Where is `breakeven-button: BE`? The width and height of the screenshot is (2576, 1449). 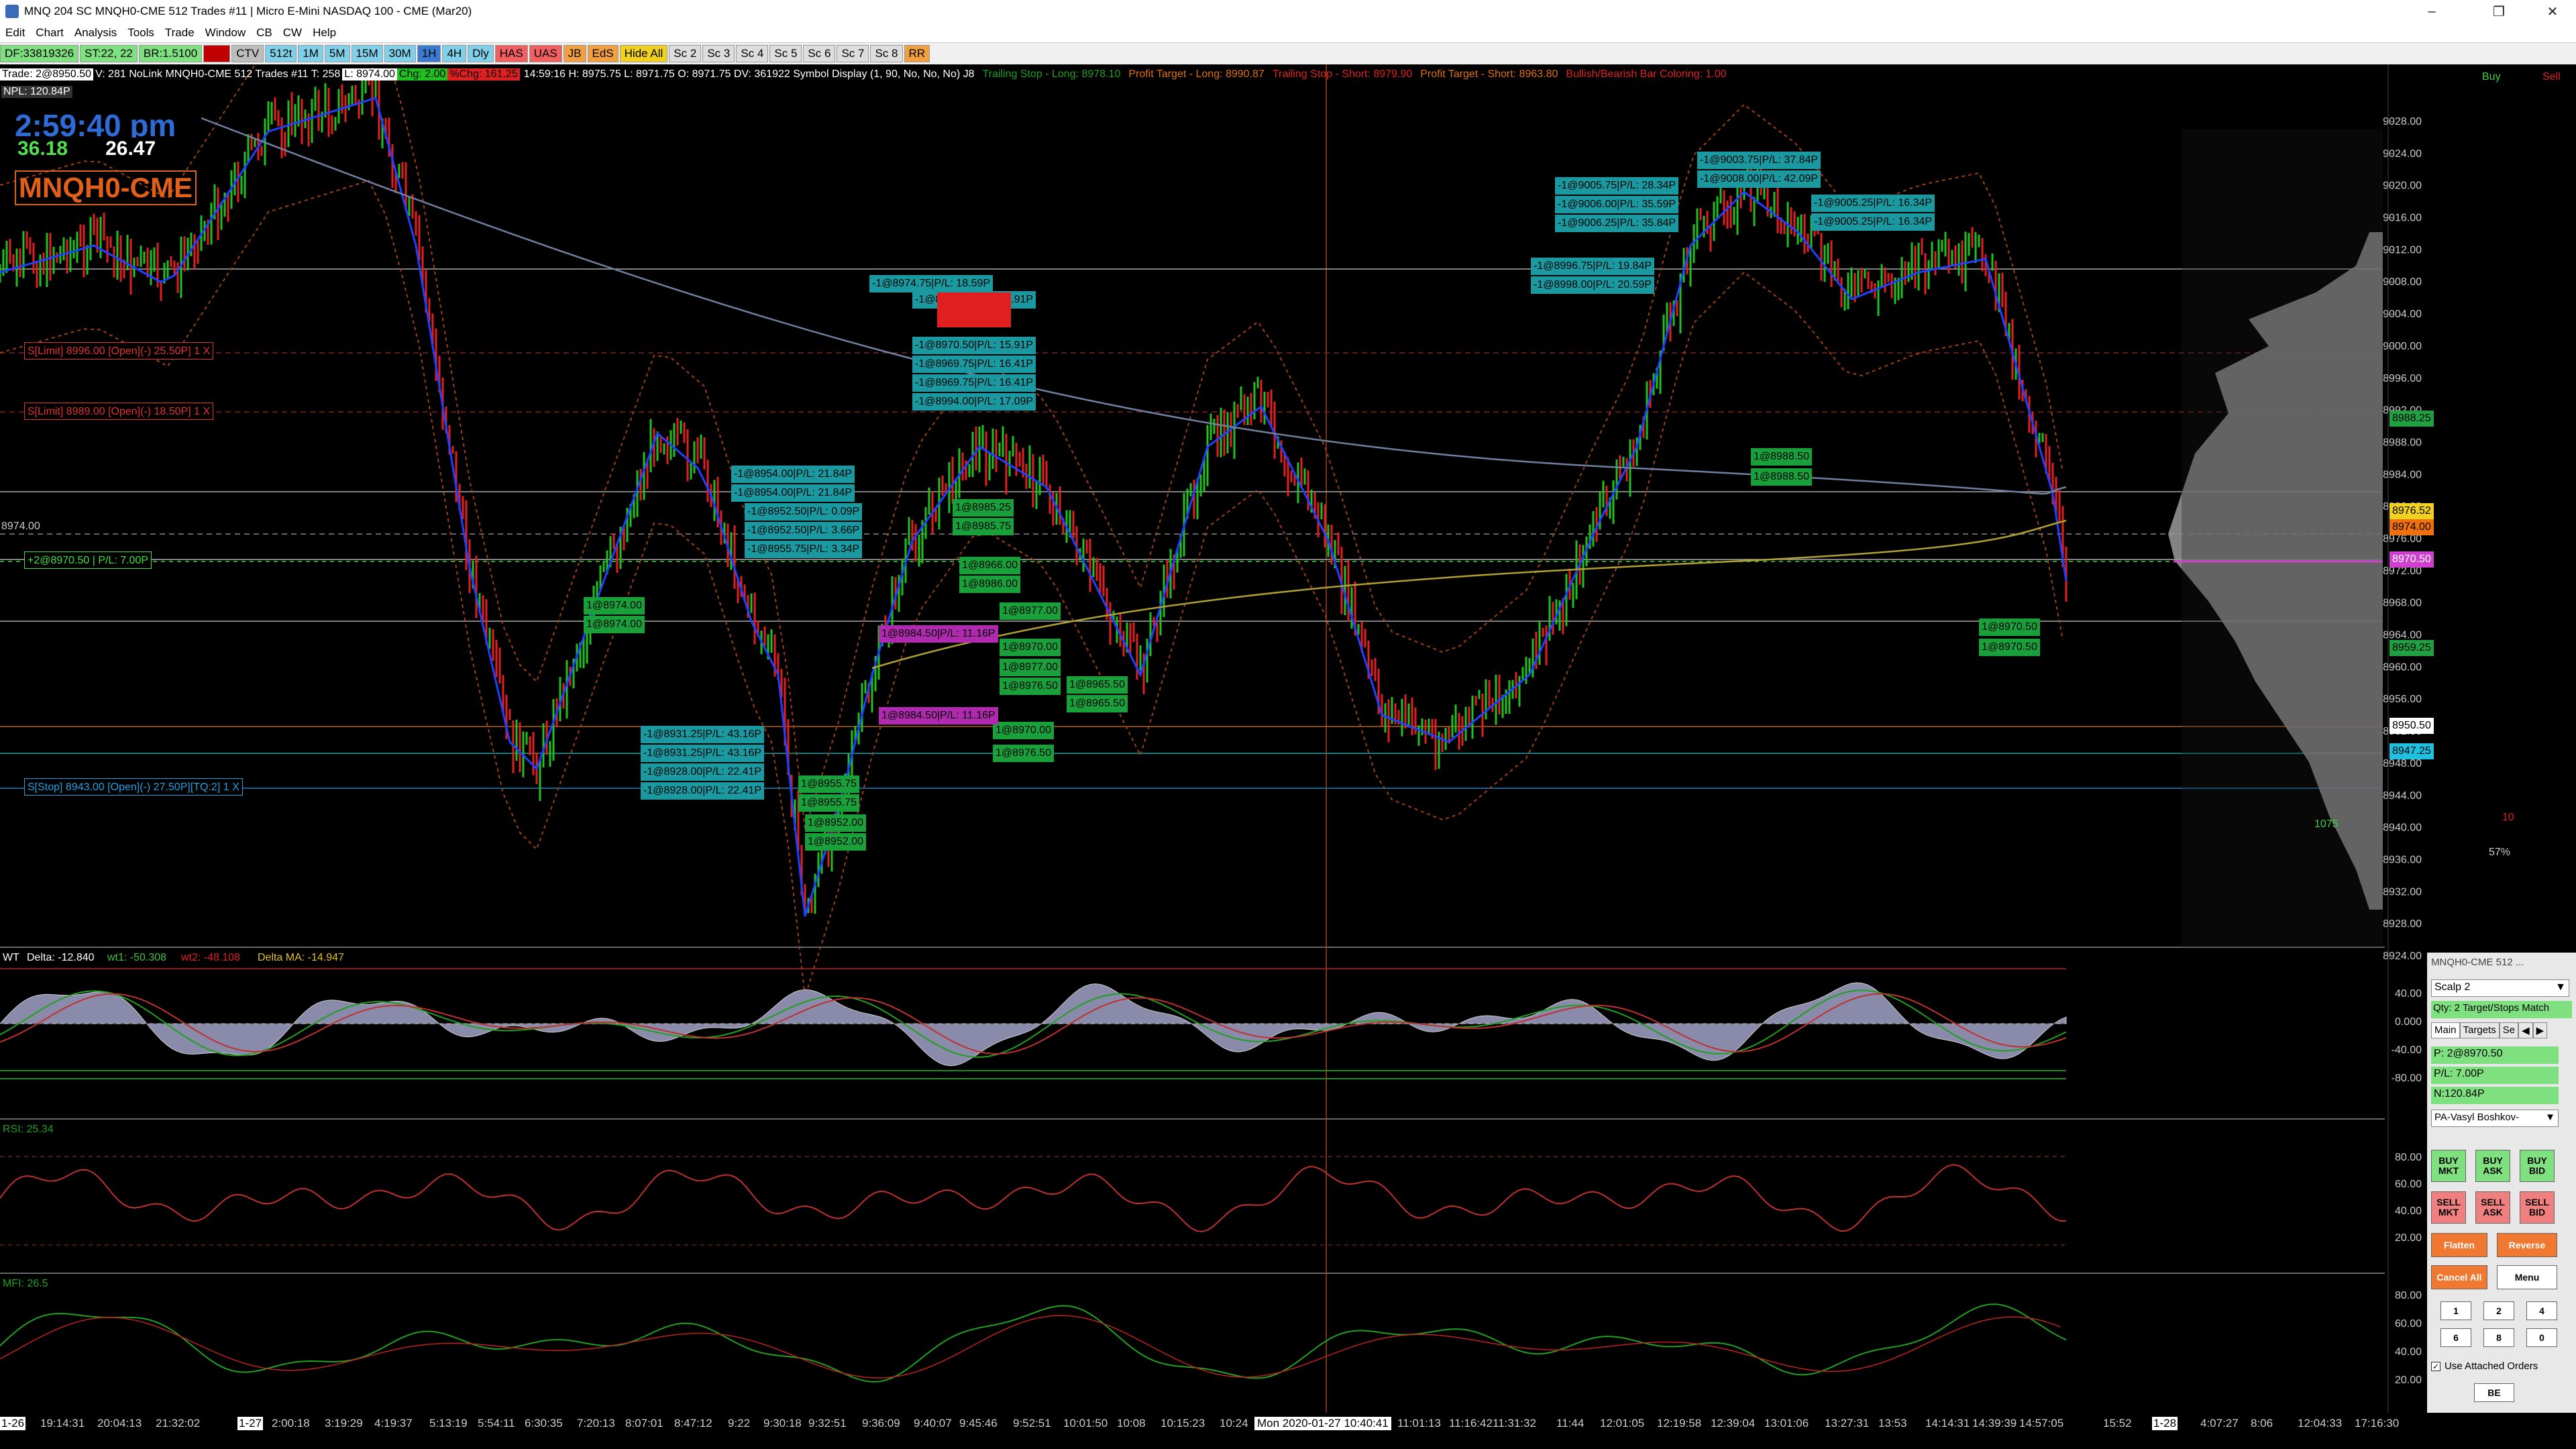 breakeven-button: BE is located at coordinates (2494, 1392).